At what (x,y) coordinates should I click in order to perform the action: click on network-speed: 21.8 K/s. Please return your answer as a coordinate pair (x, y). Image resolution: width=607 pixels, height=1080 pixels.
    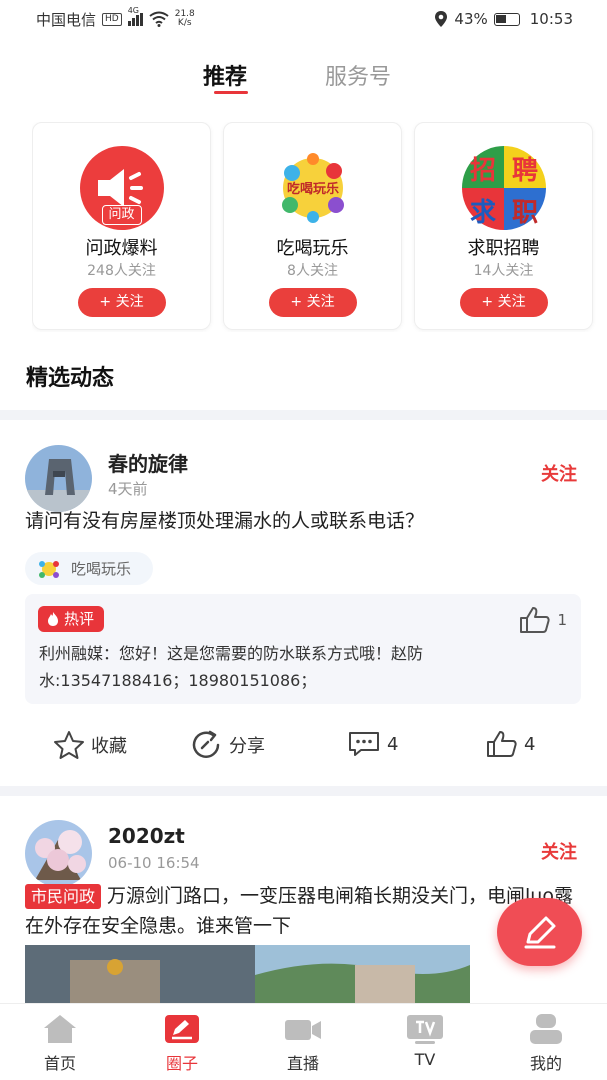
    Looking at the image, I should click on (185, 19).